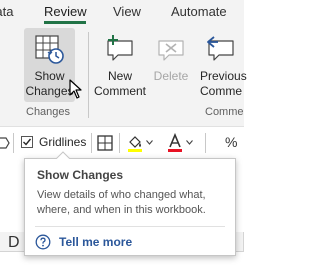 This screenshot has height=266, width=320. I want to click on tab-review: Review, so click(65, 11).